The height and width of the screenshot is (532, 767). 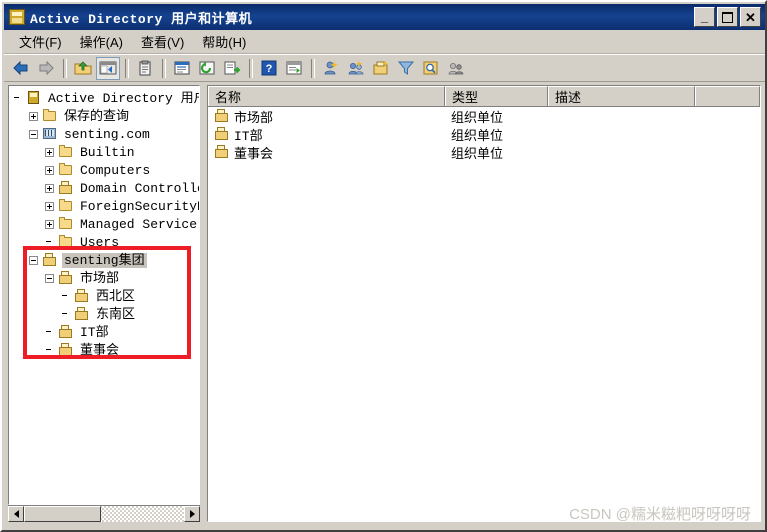 I want to click on cell-name-label: IT部, so click(x=248, y=136).